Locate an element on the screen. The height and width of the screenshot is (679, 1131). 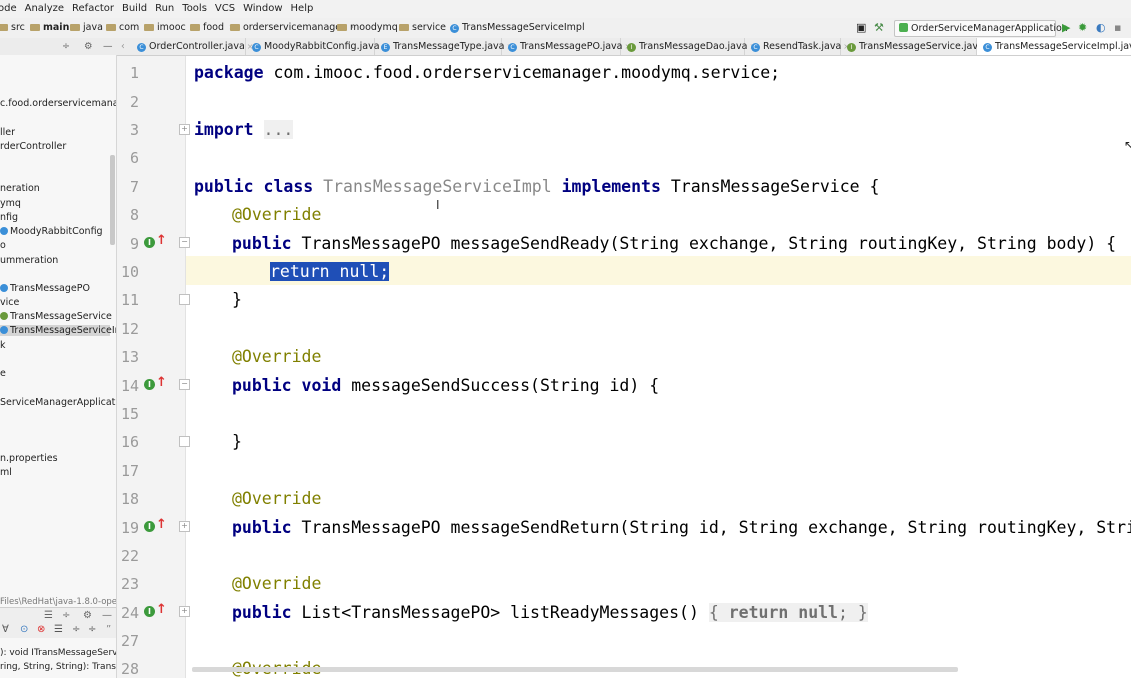
menu-tools: Tools is located at coordinates (194, 8).